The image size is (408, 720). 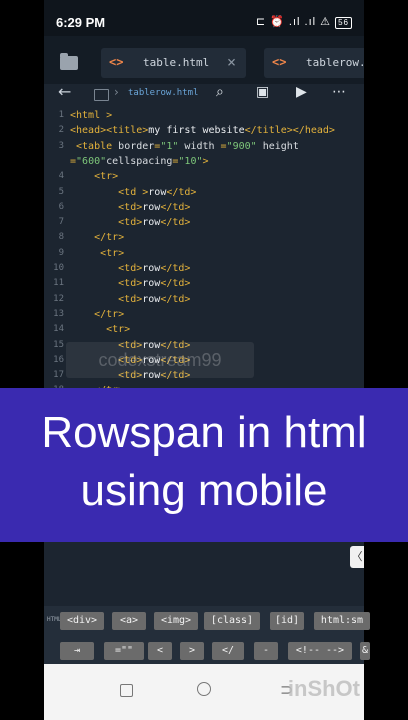 What do you see at coordinates (81, 22) in the screenshot?
I see `status-time: 6:29 PM` at bounding box center [81, 22].